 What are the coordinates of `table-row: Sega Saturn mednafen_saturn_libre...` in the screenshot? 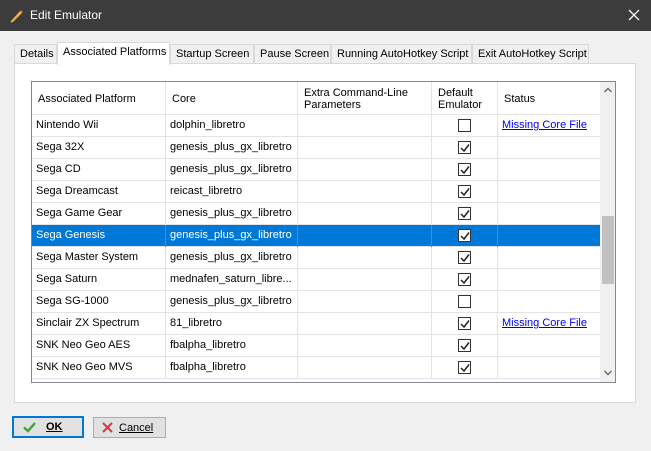 It's located at (316, 280).